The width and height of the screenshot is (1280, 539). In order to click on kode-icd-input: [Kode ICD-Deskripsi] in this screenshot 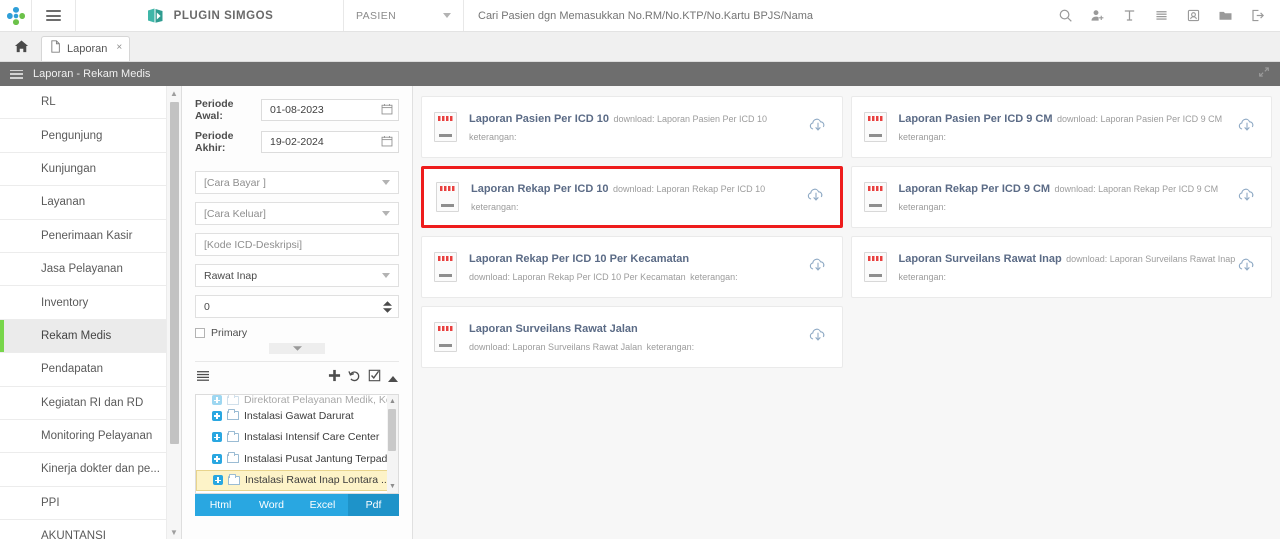, I will do `click(297, 244)`.